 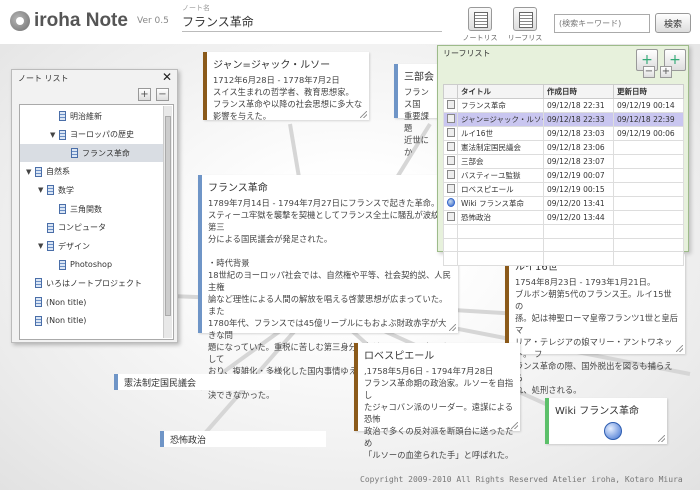 What do you see at coordinates (500, 91) in the screenshot?
I see `column-header: タイトル` at bounding box center [500, 91].